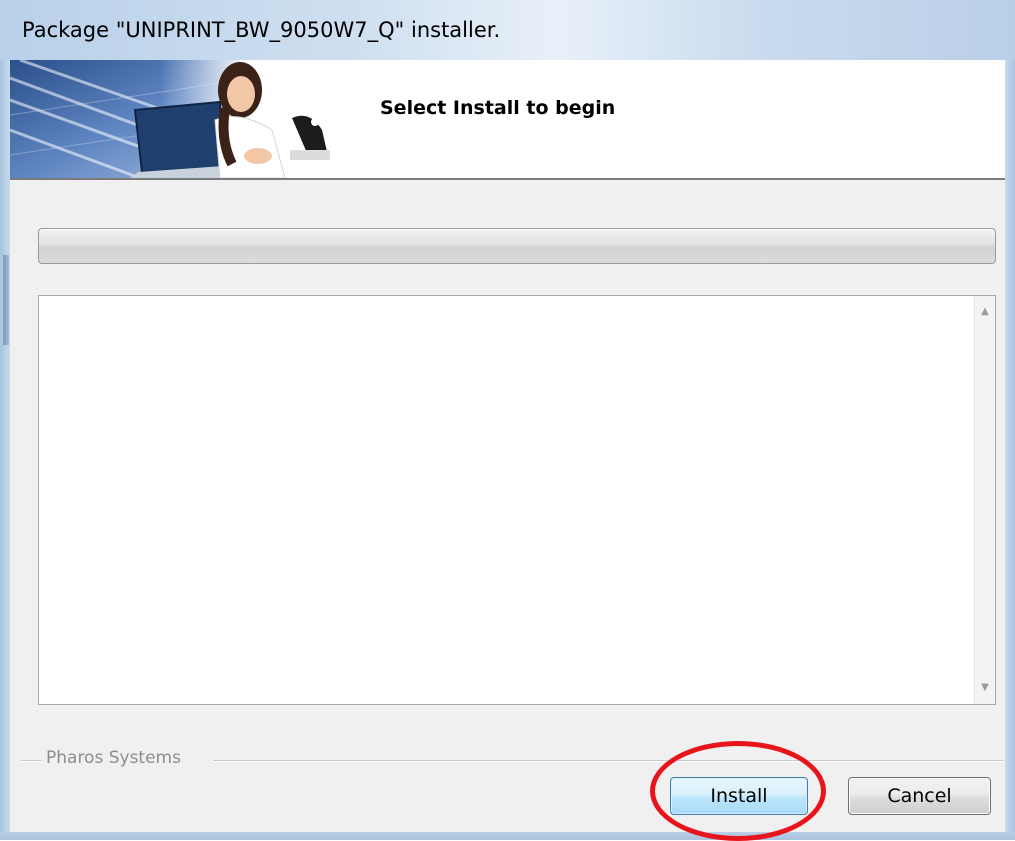  What do you see at coordinates (113, 758) in the screenshot?
I see `vendor-label: Pharos Systems` at bounding box center [113, 758].